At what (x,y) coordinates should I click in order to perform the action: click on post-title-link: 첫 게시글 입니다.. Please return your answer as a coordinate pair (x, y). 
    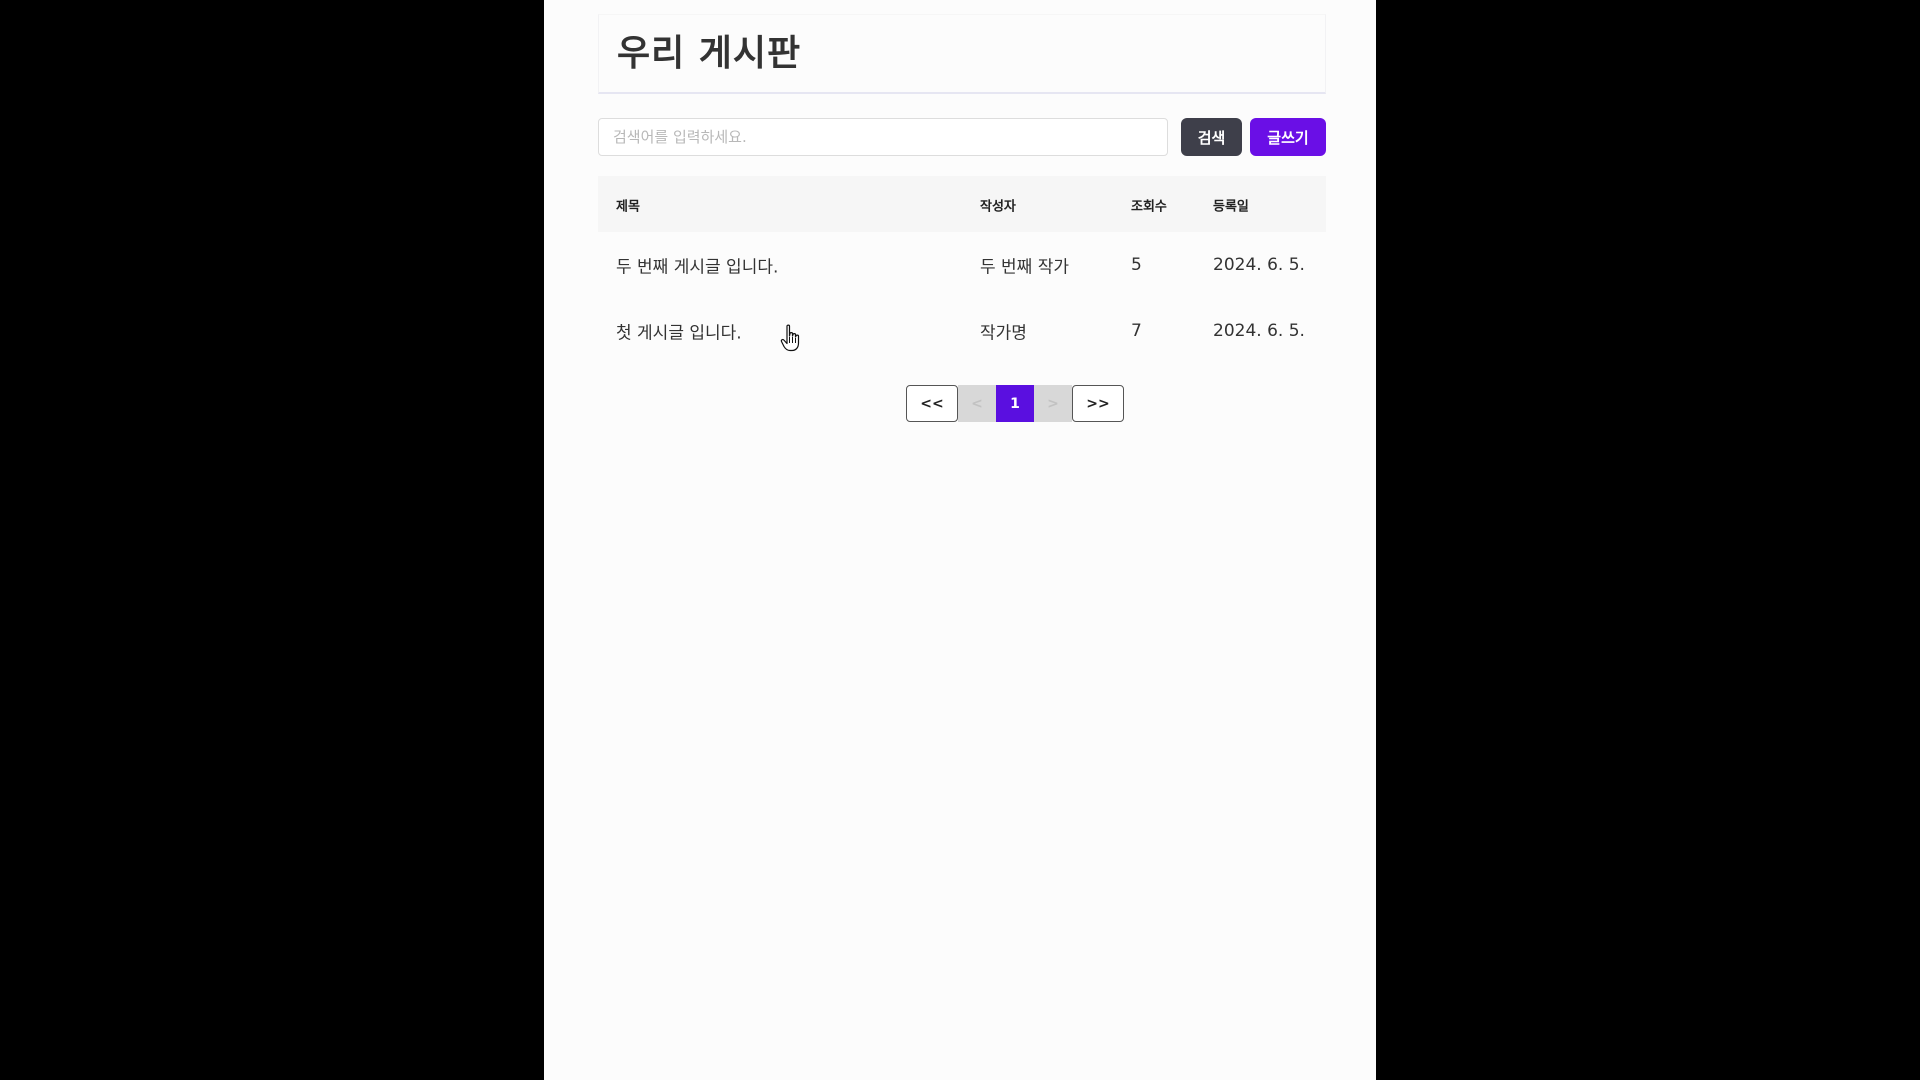
    Looking at the image, I should click on (679, 331).